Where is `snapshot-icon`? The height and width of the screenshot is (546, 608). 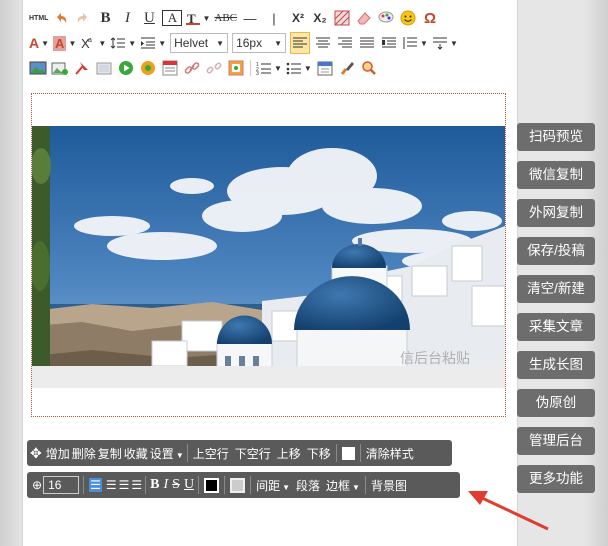
snapshot-icon is located at coordinates (104, 68).